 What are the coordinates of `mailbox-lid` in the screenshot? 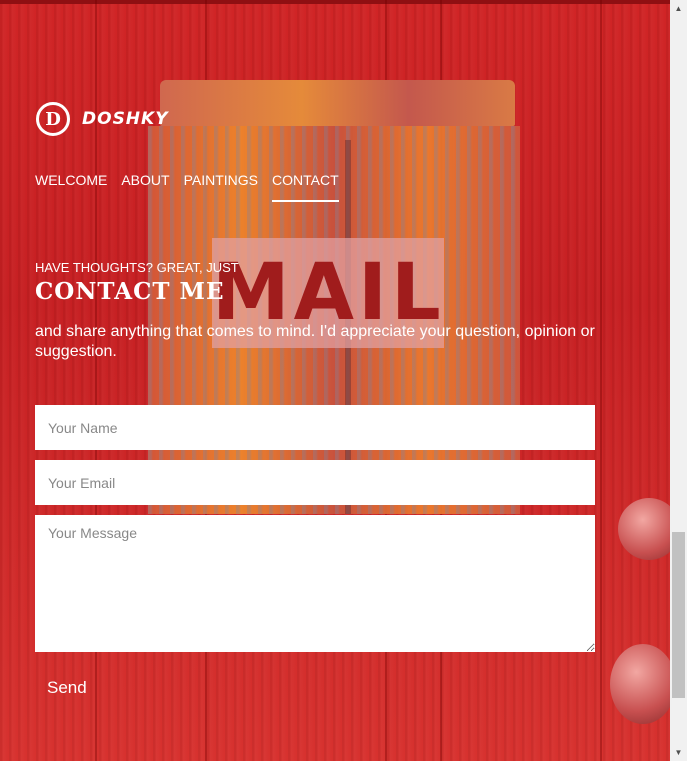 It's located at (337, 103).